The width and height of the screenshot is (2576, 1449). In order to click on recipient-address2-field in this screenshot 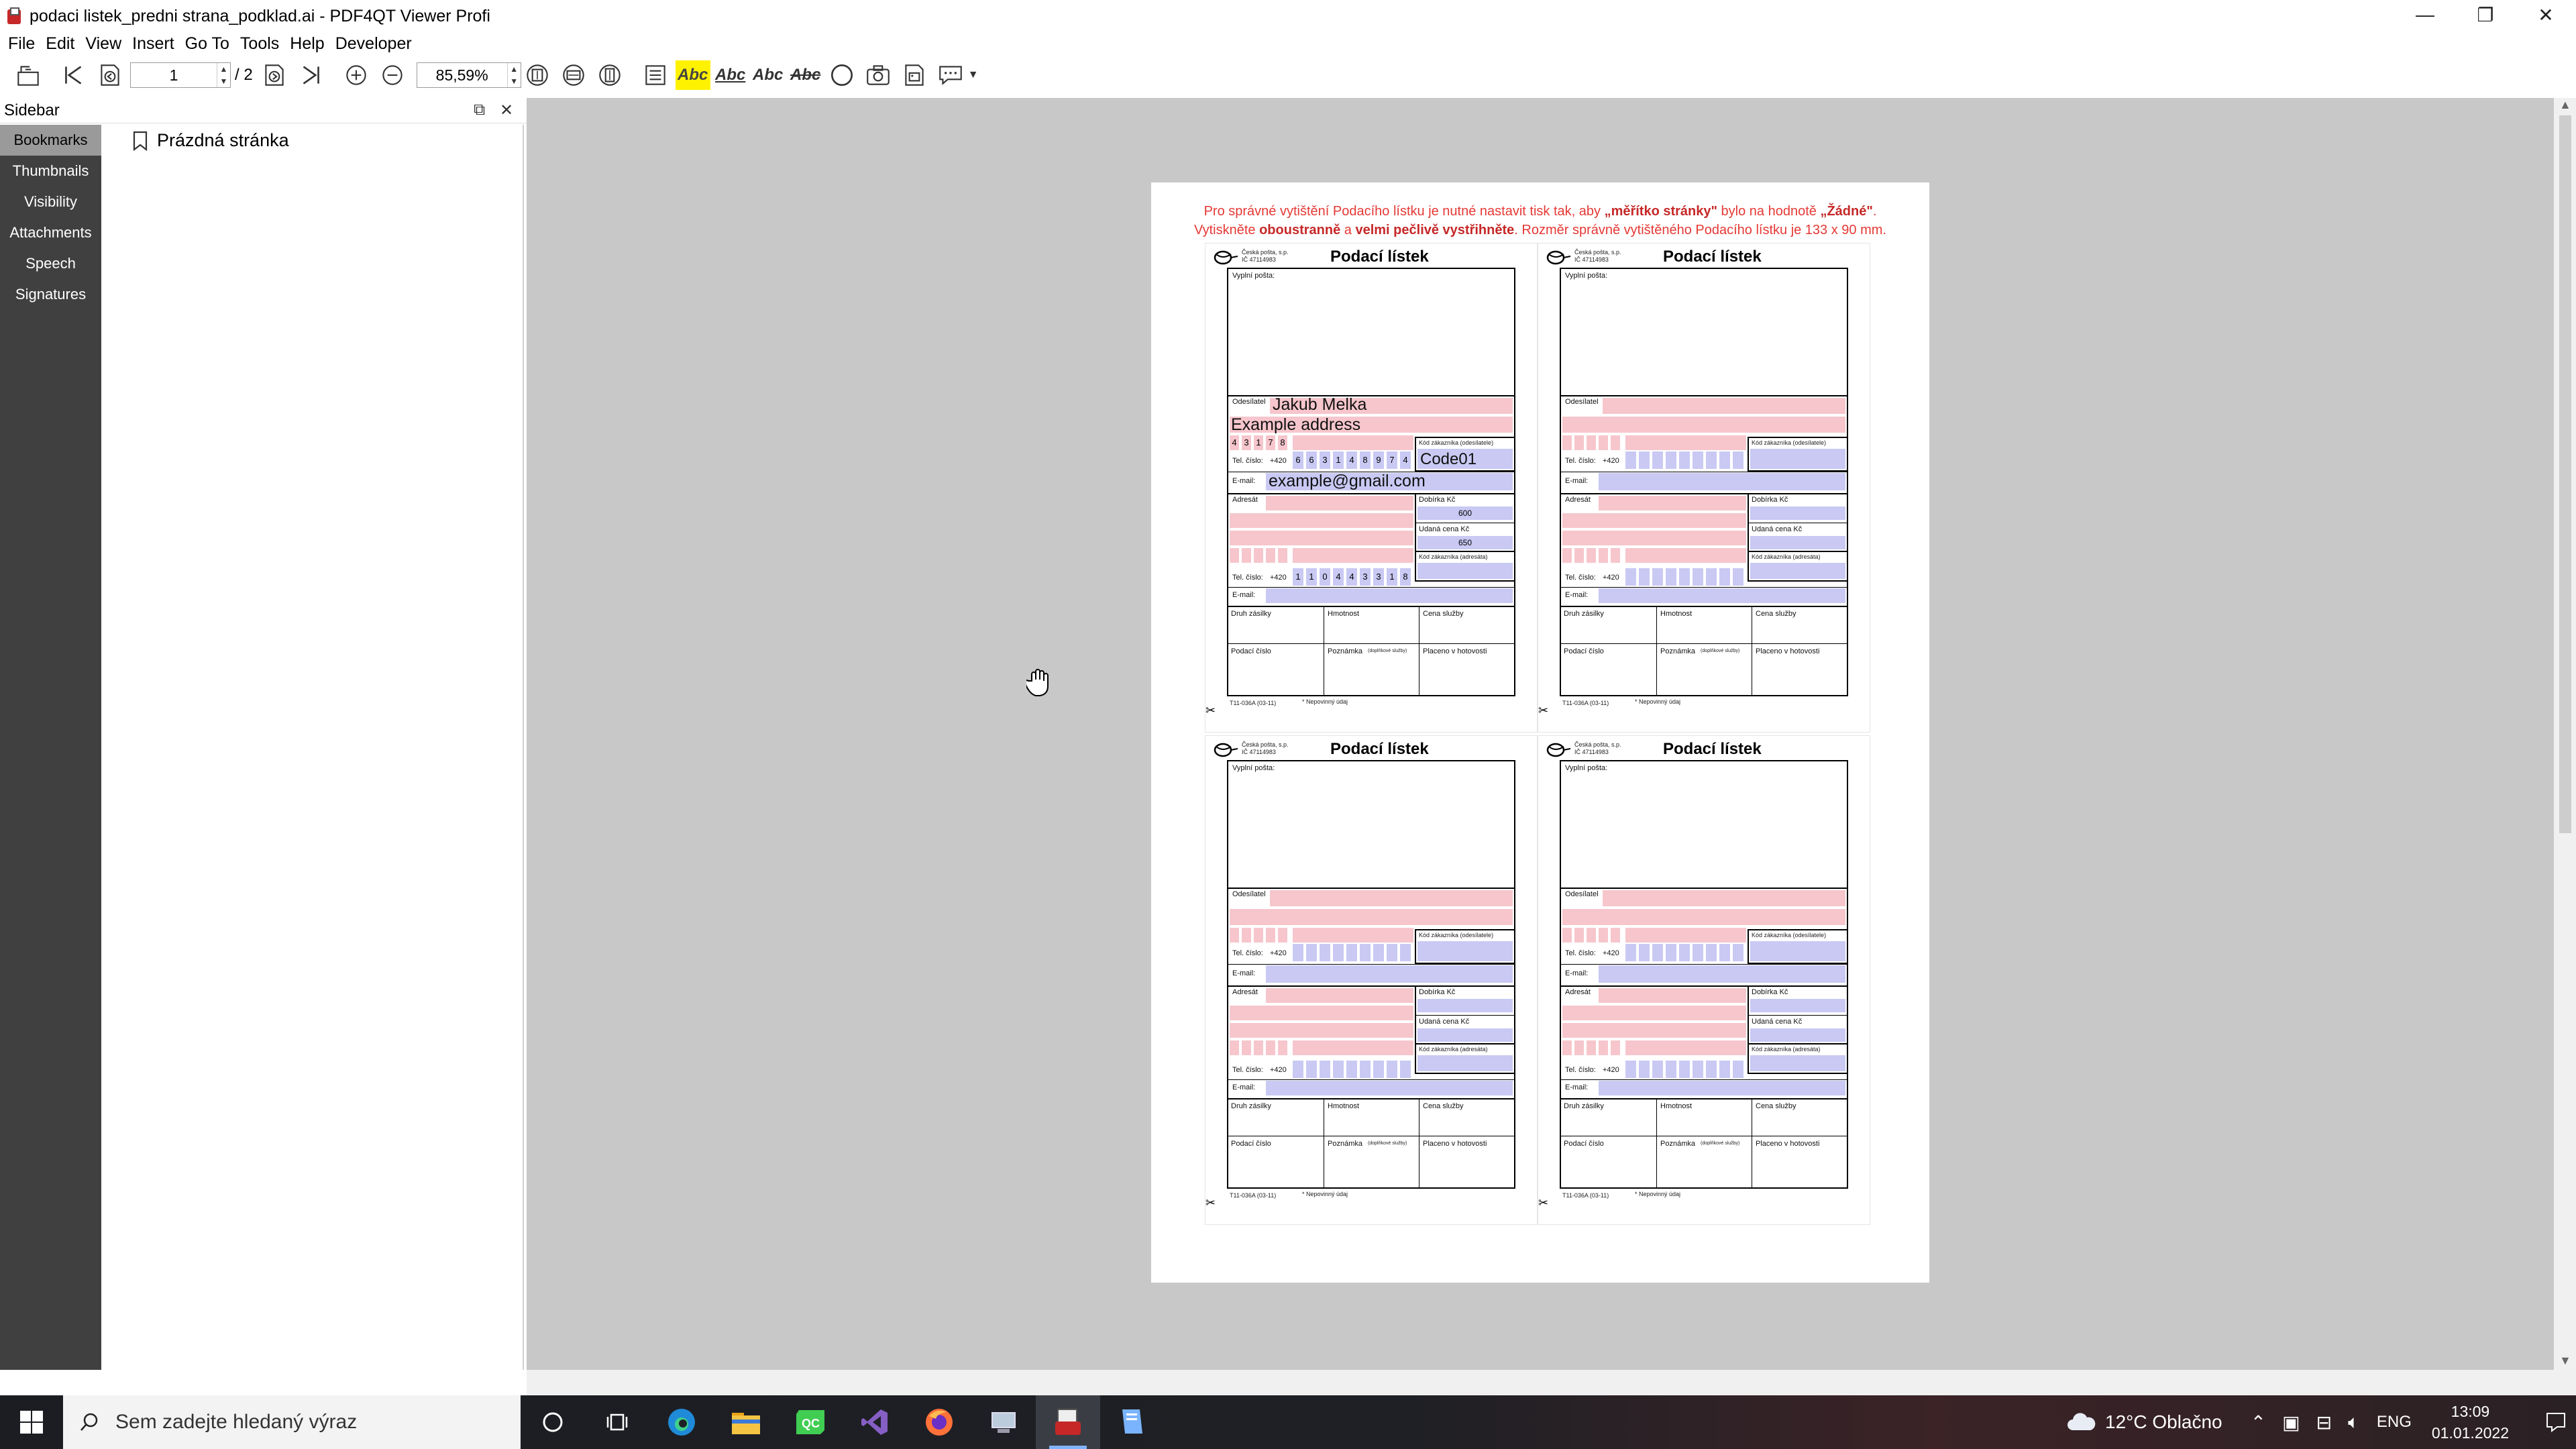, I will do `click(1321, 538)`.